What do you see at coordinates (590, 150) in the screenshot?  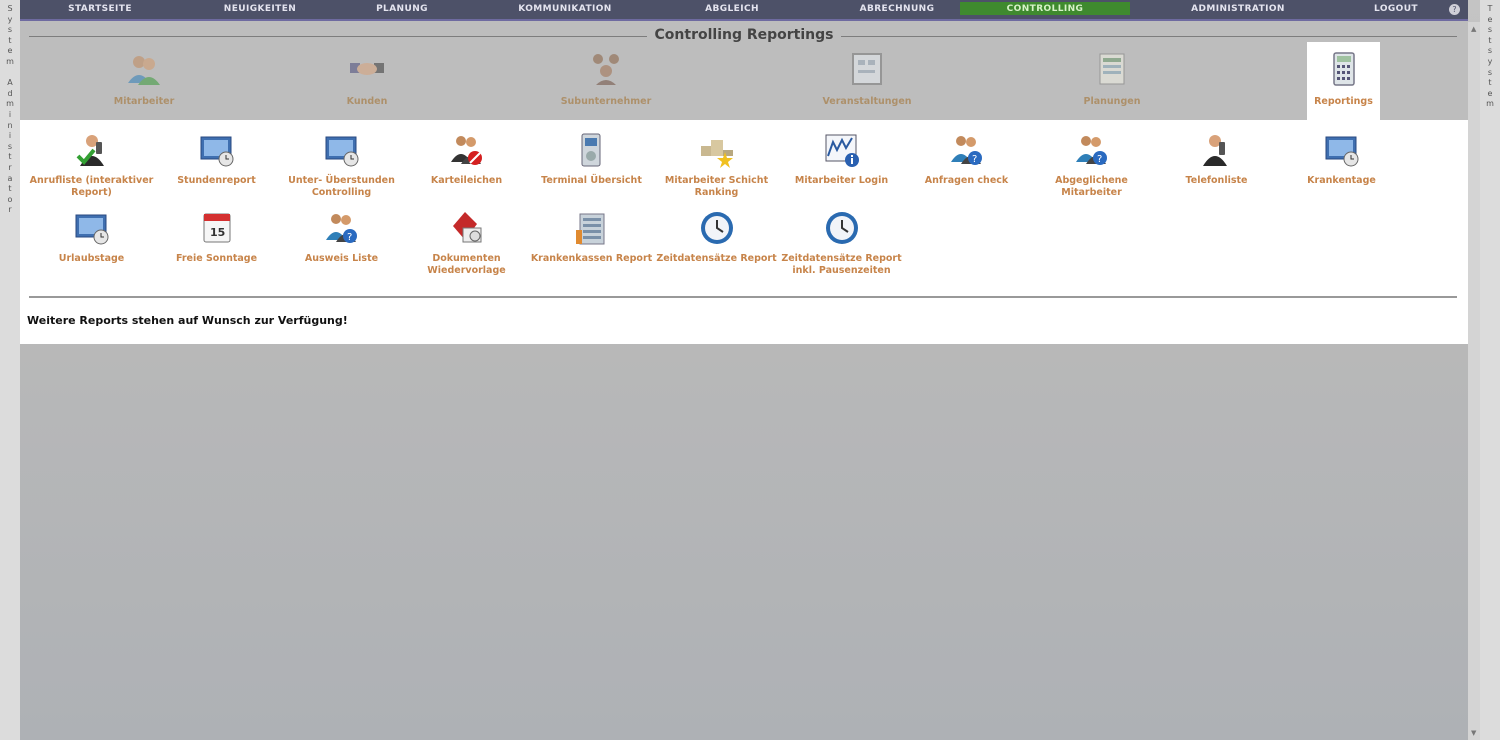 I see `terminal-icon` at bounding box center [590, 150].